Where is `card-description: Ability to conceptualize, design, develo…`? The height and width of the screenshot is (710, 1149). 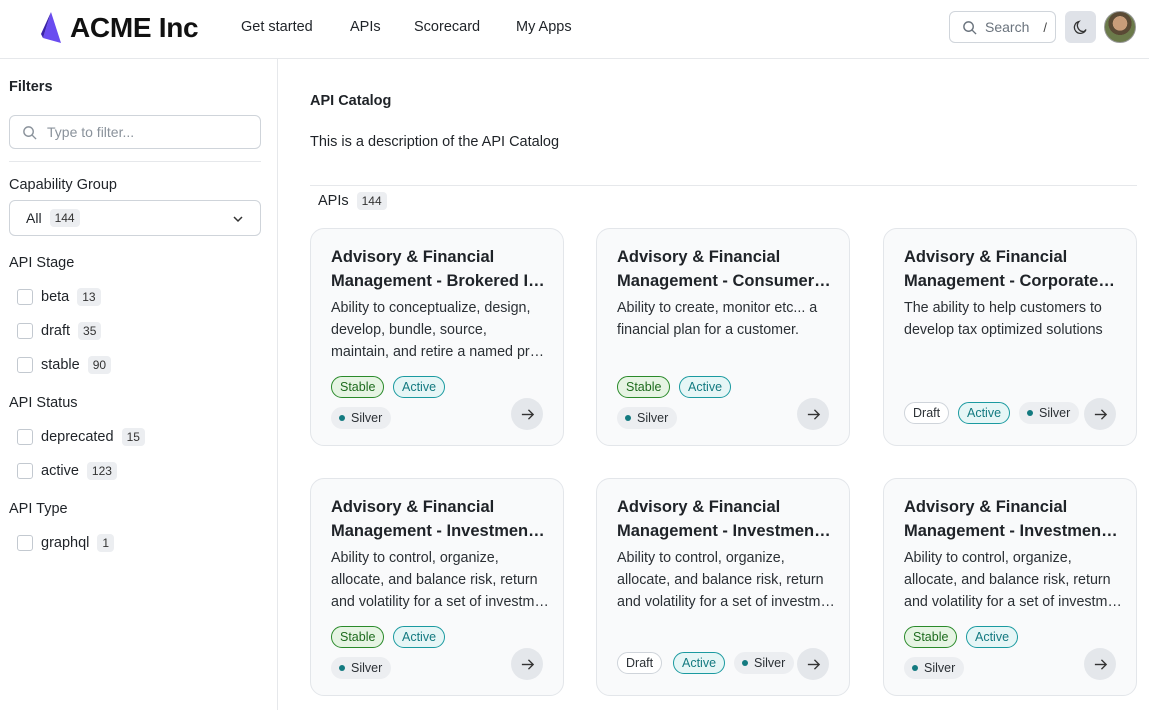 card-description: Ability to conceptualize, design, develo… is located at coordinates (440, 330).